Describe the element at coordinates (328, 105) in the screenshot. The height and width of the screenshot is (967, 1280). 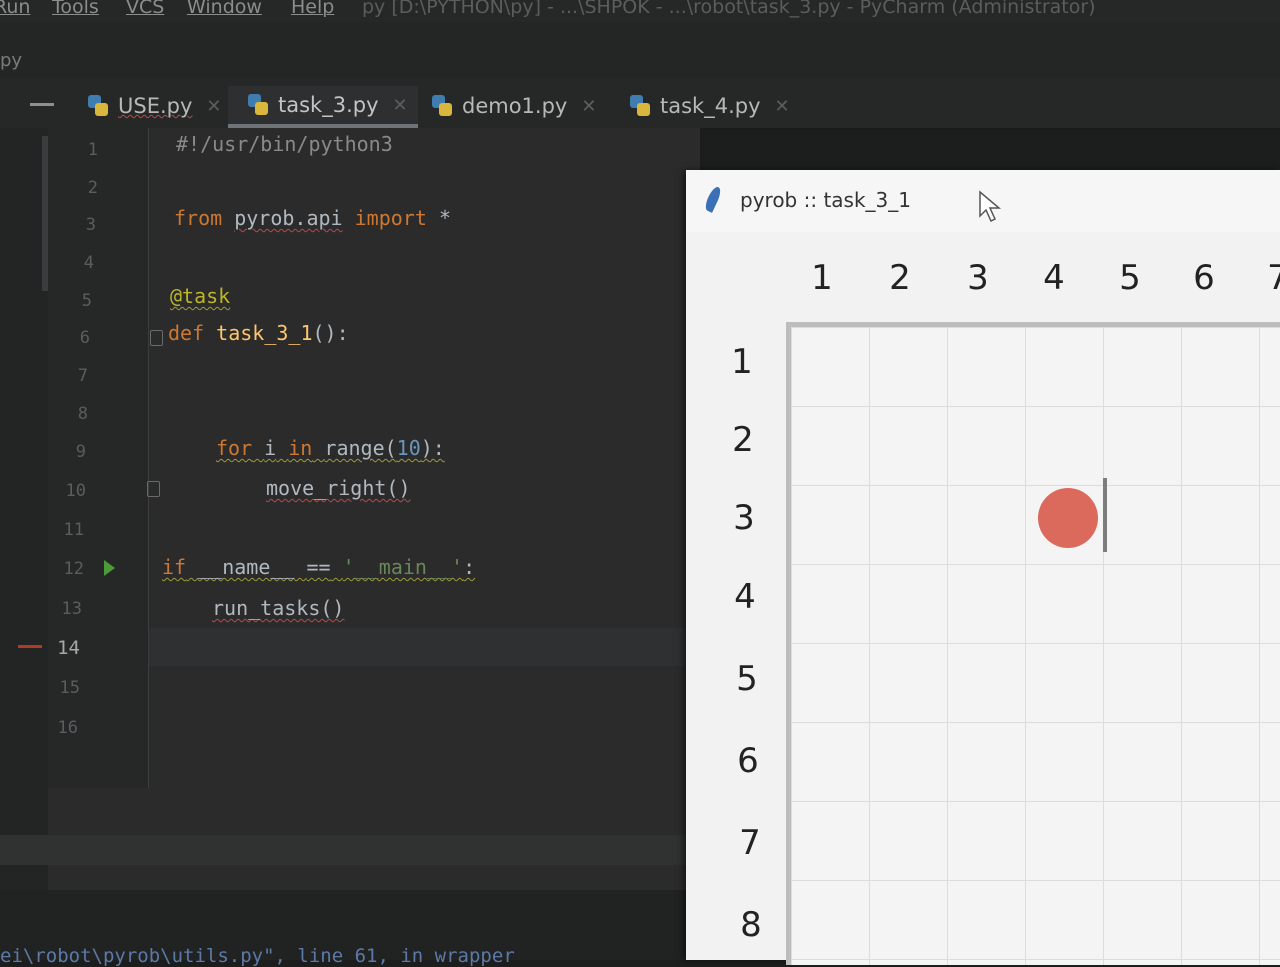
I see `tab-label: task_3.py` at that location.